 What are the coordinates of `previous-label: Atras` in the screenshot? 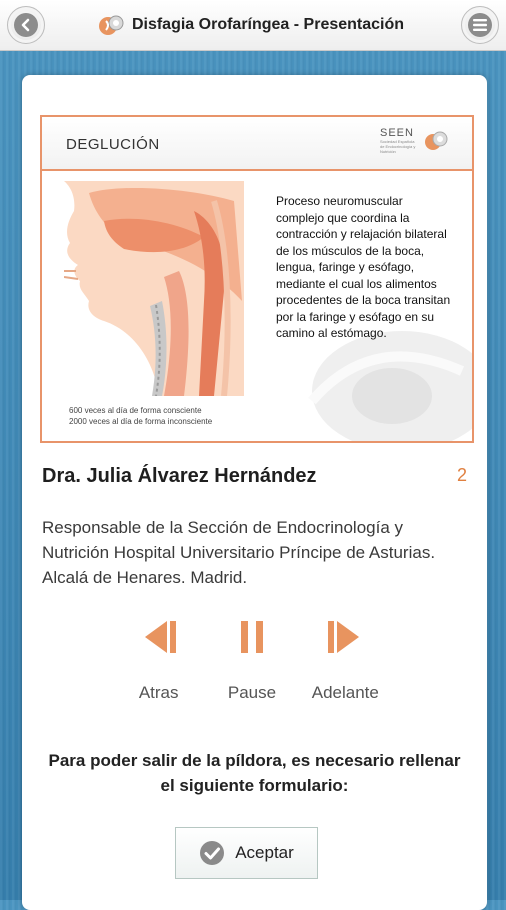 It's located at (158, 692).